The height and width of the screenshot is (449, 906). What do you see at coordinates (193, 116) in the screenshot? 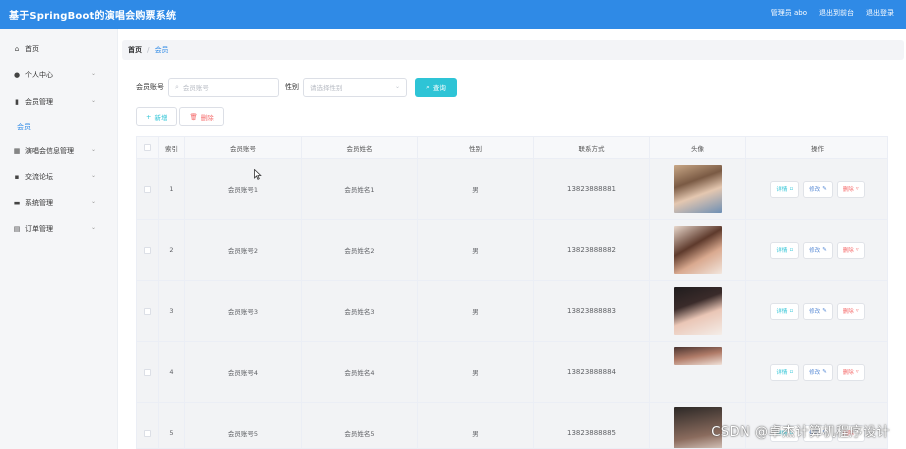
I see `trash-icon: 🗑` at bounding box center [193, 116].